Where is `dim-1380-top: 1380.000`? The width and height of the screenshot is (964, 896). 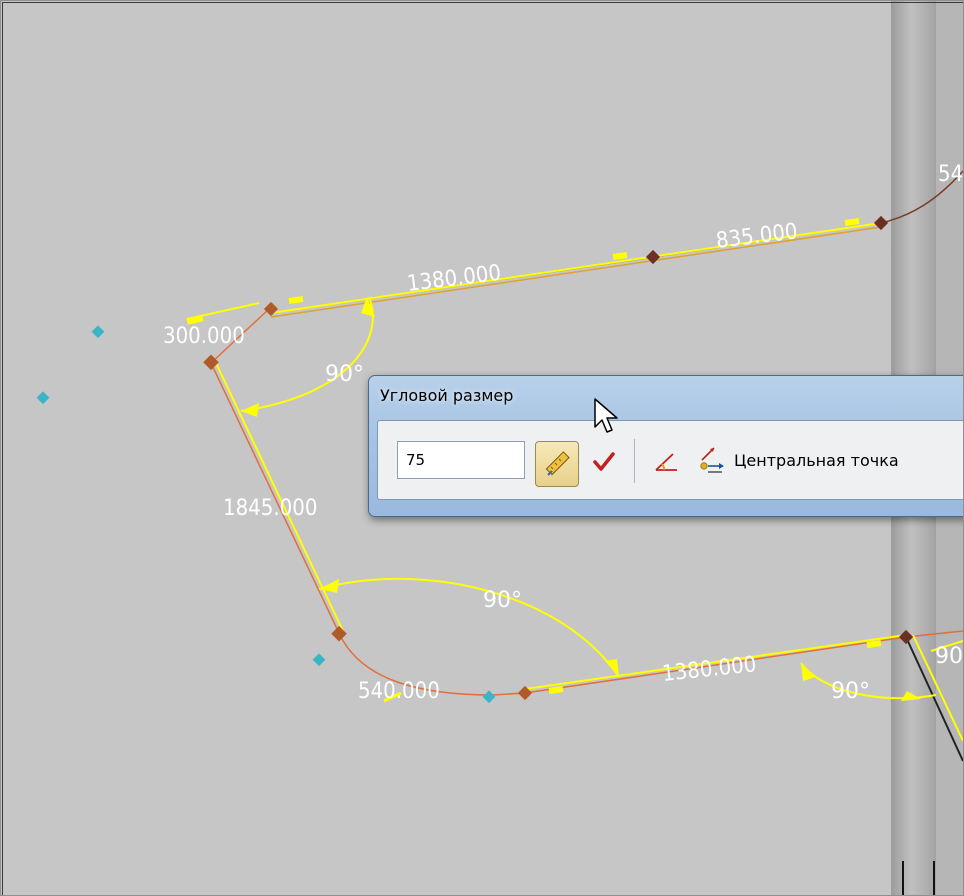 dim-1380-top: 1380.000 is located at coordinates (454, 279).